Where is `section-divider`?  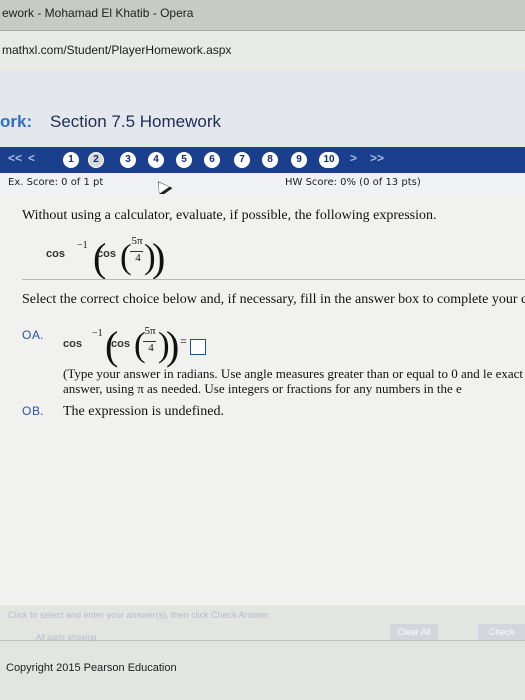
section-divider is located at coordinates (273, 279).